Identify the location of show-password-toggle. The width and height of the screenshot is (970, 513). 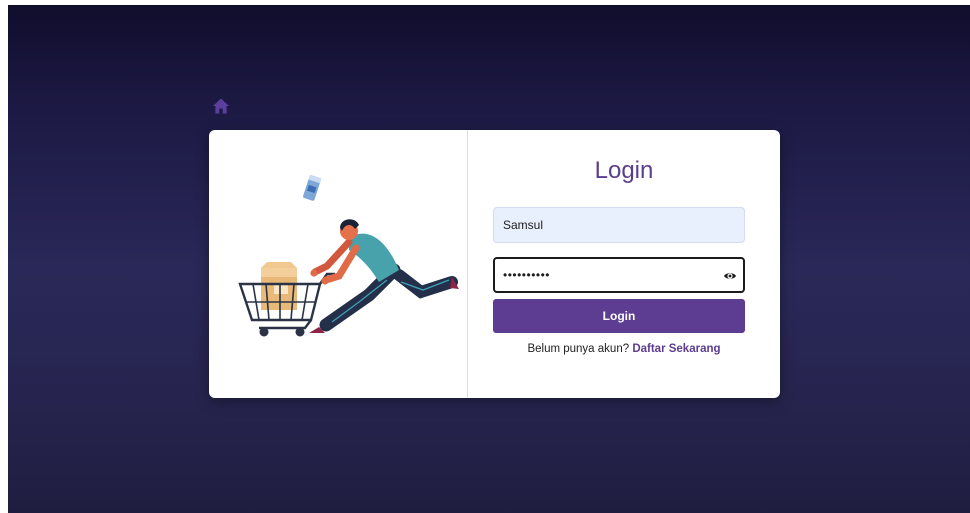
(730, 275).